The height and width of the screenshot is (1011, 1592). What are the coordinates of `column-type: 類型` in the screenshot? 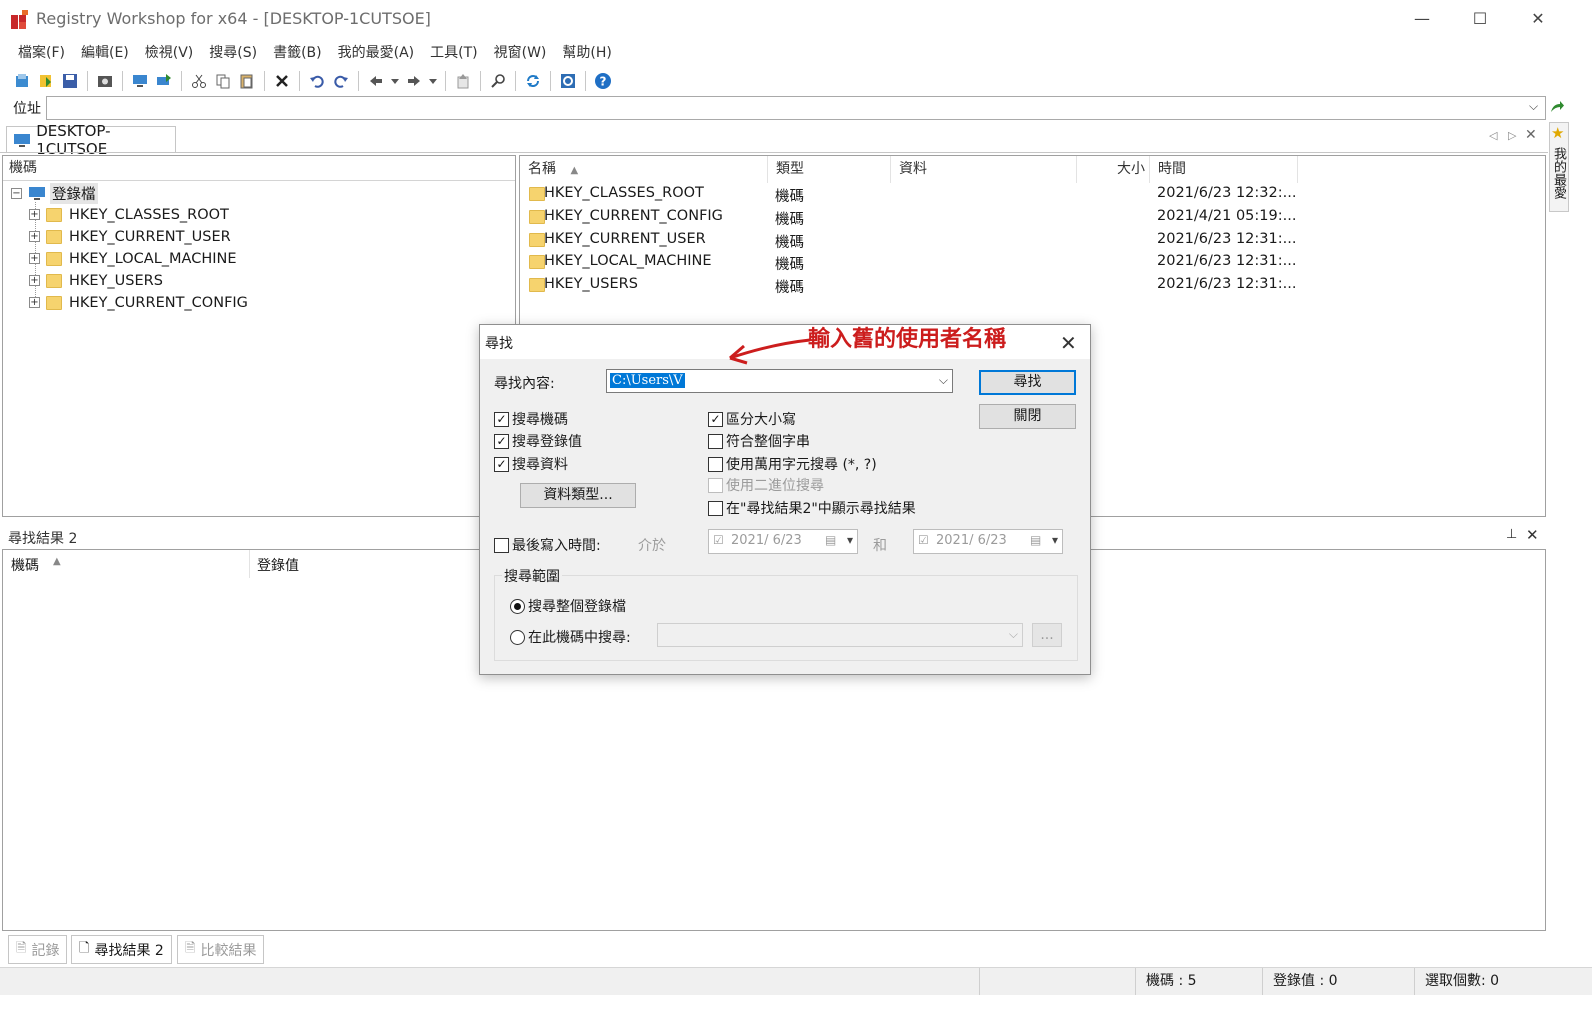 It's located at (829, 169).